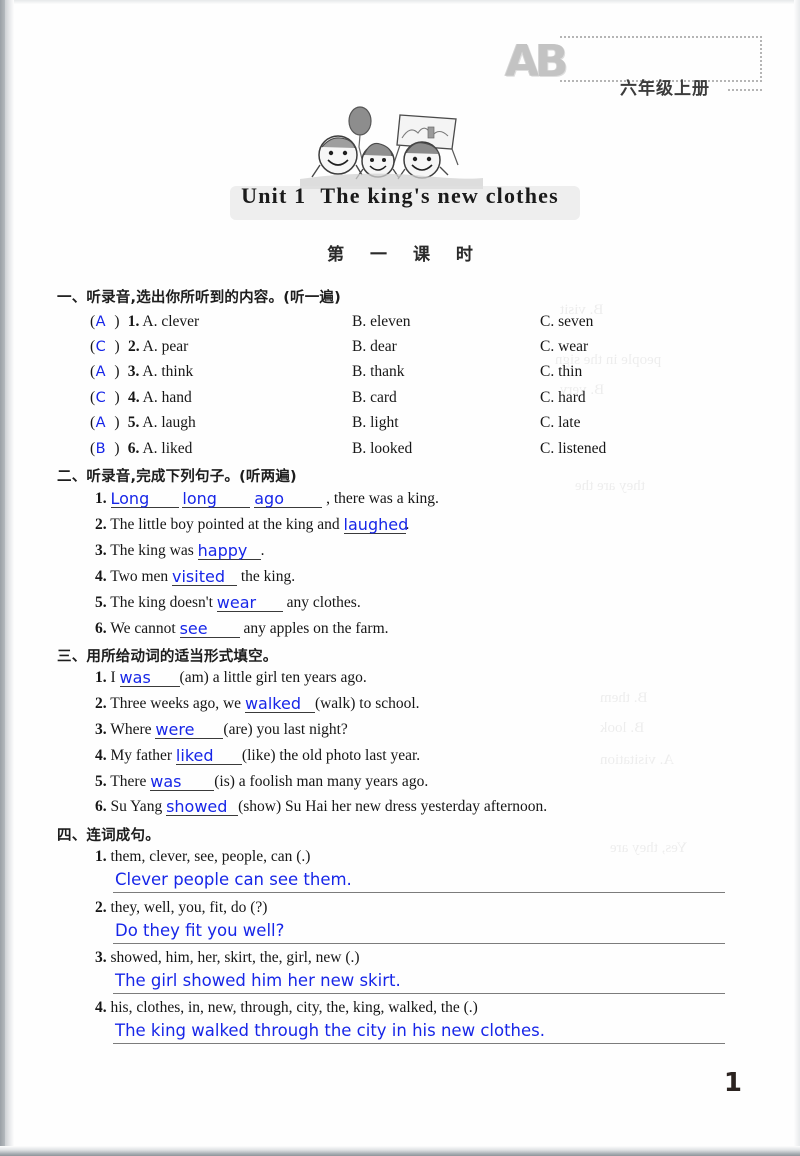  I want to click on answer-text: was, so click(166, 781).